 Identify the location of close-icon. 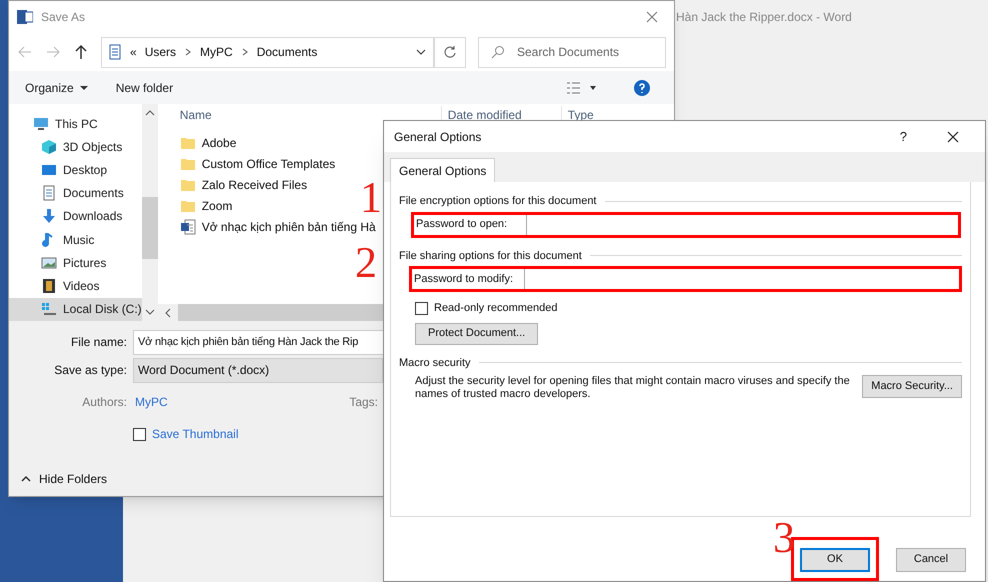
(953, 136).